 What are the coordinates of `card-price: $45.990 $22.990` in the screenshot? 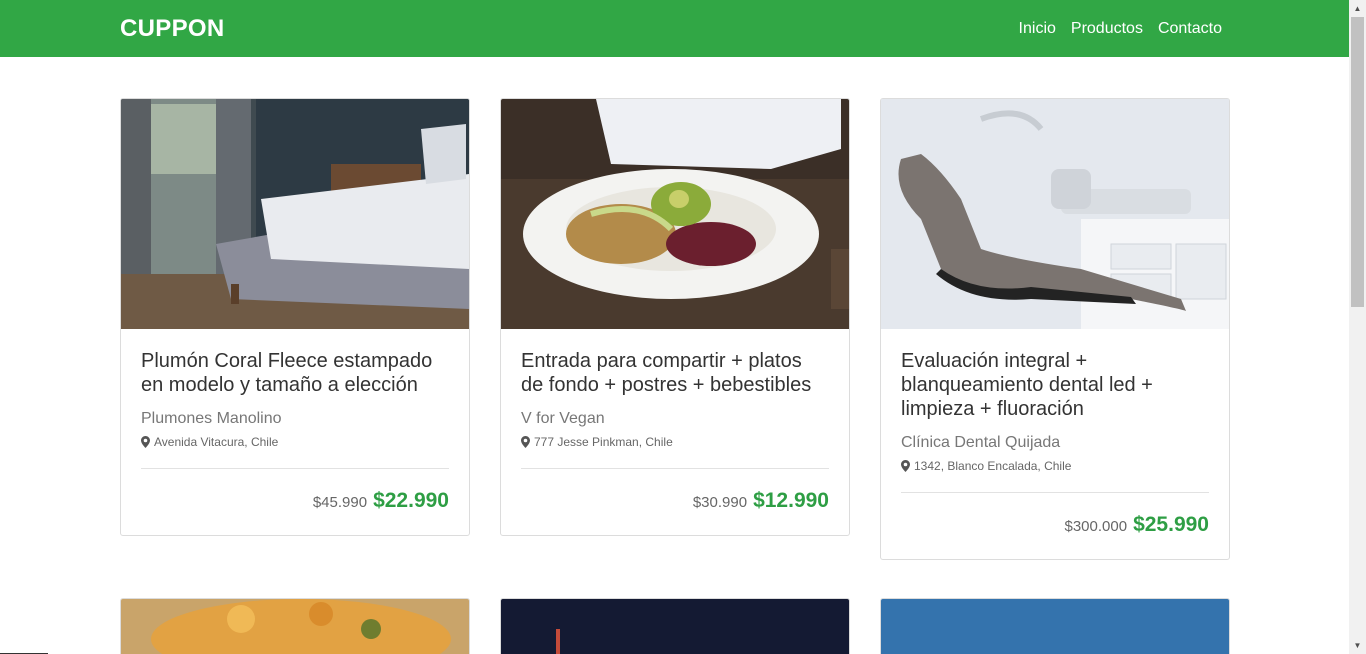 It's located at (295, 502).